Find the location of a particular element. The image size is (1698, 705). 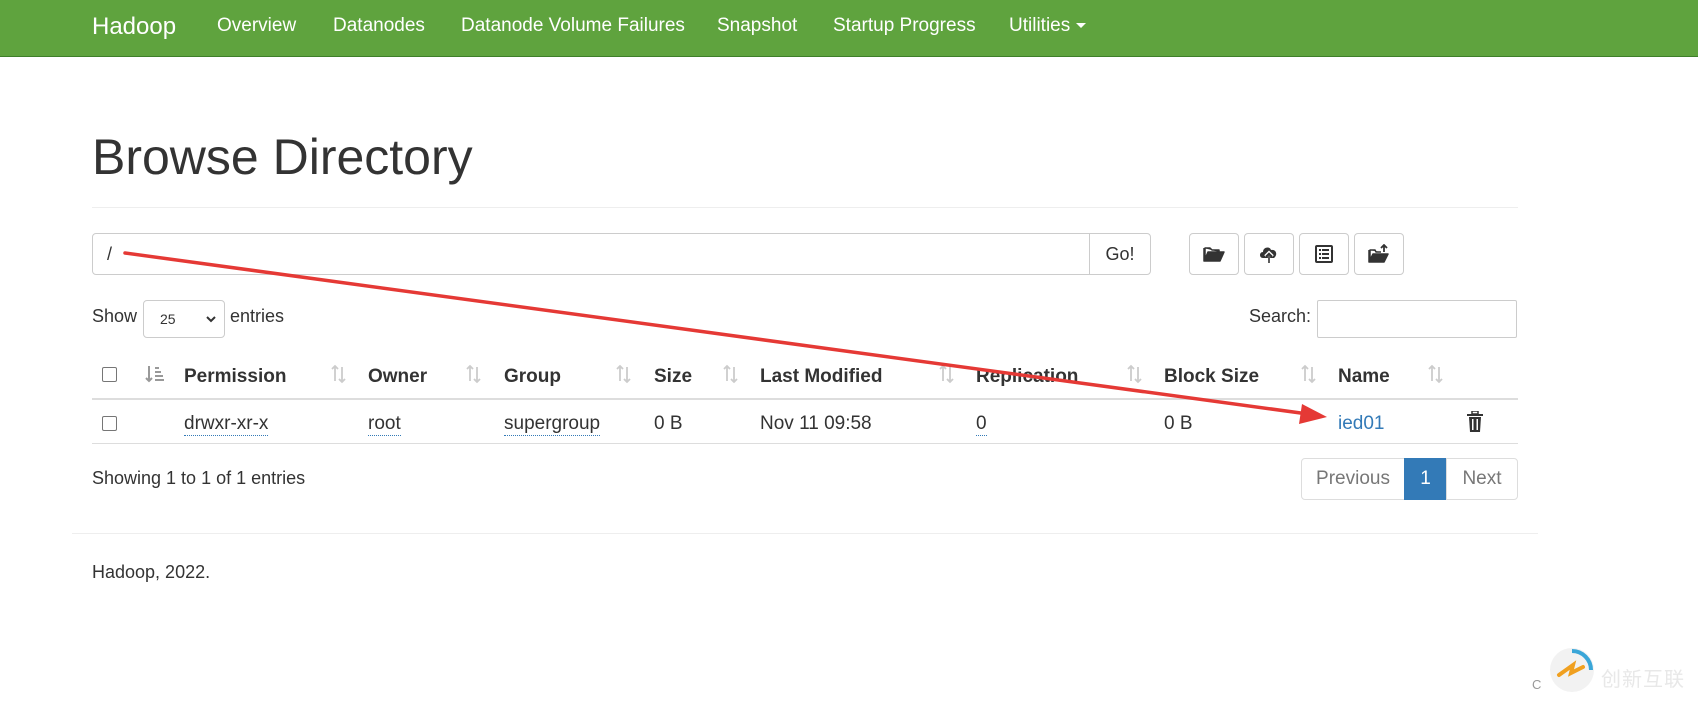

watermark-text: 创新互联 is located at coordinates (1643, 680).